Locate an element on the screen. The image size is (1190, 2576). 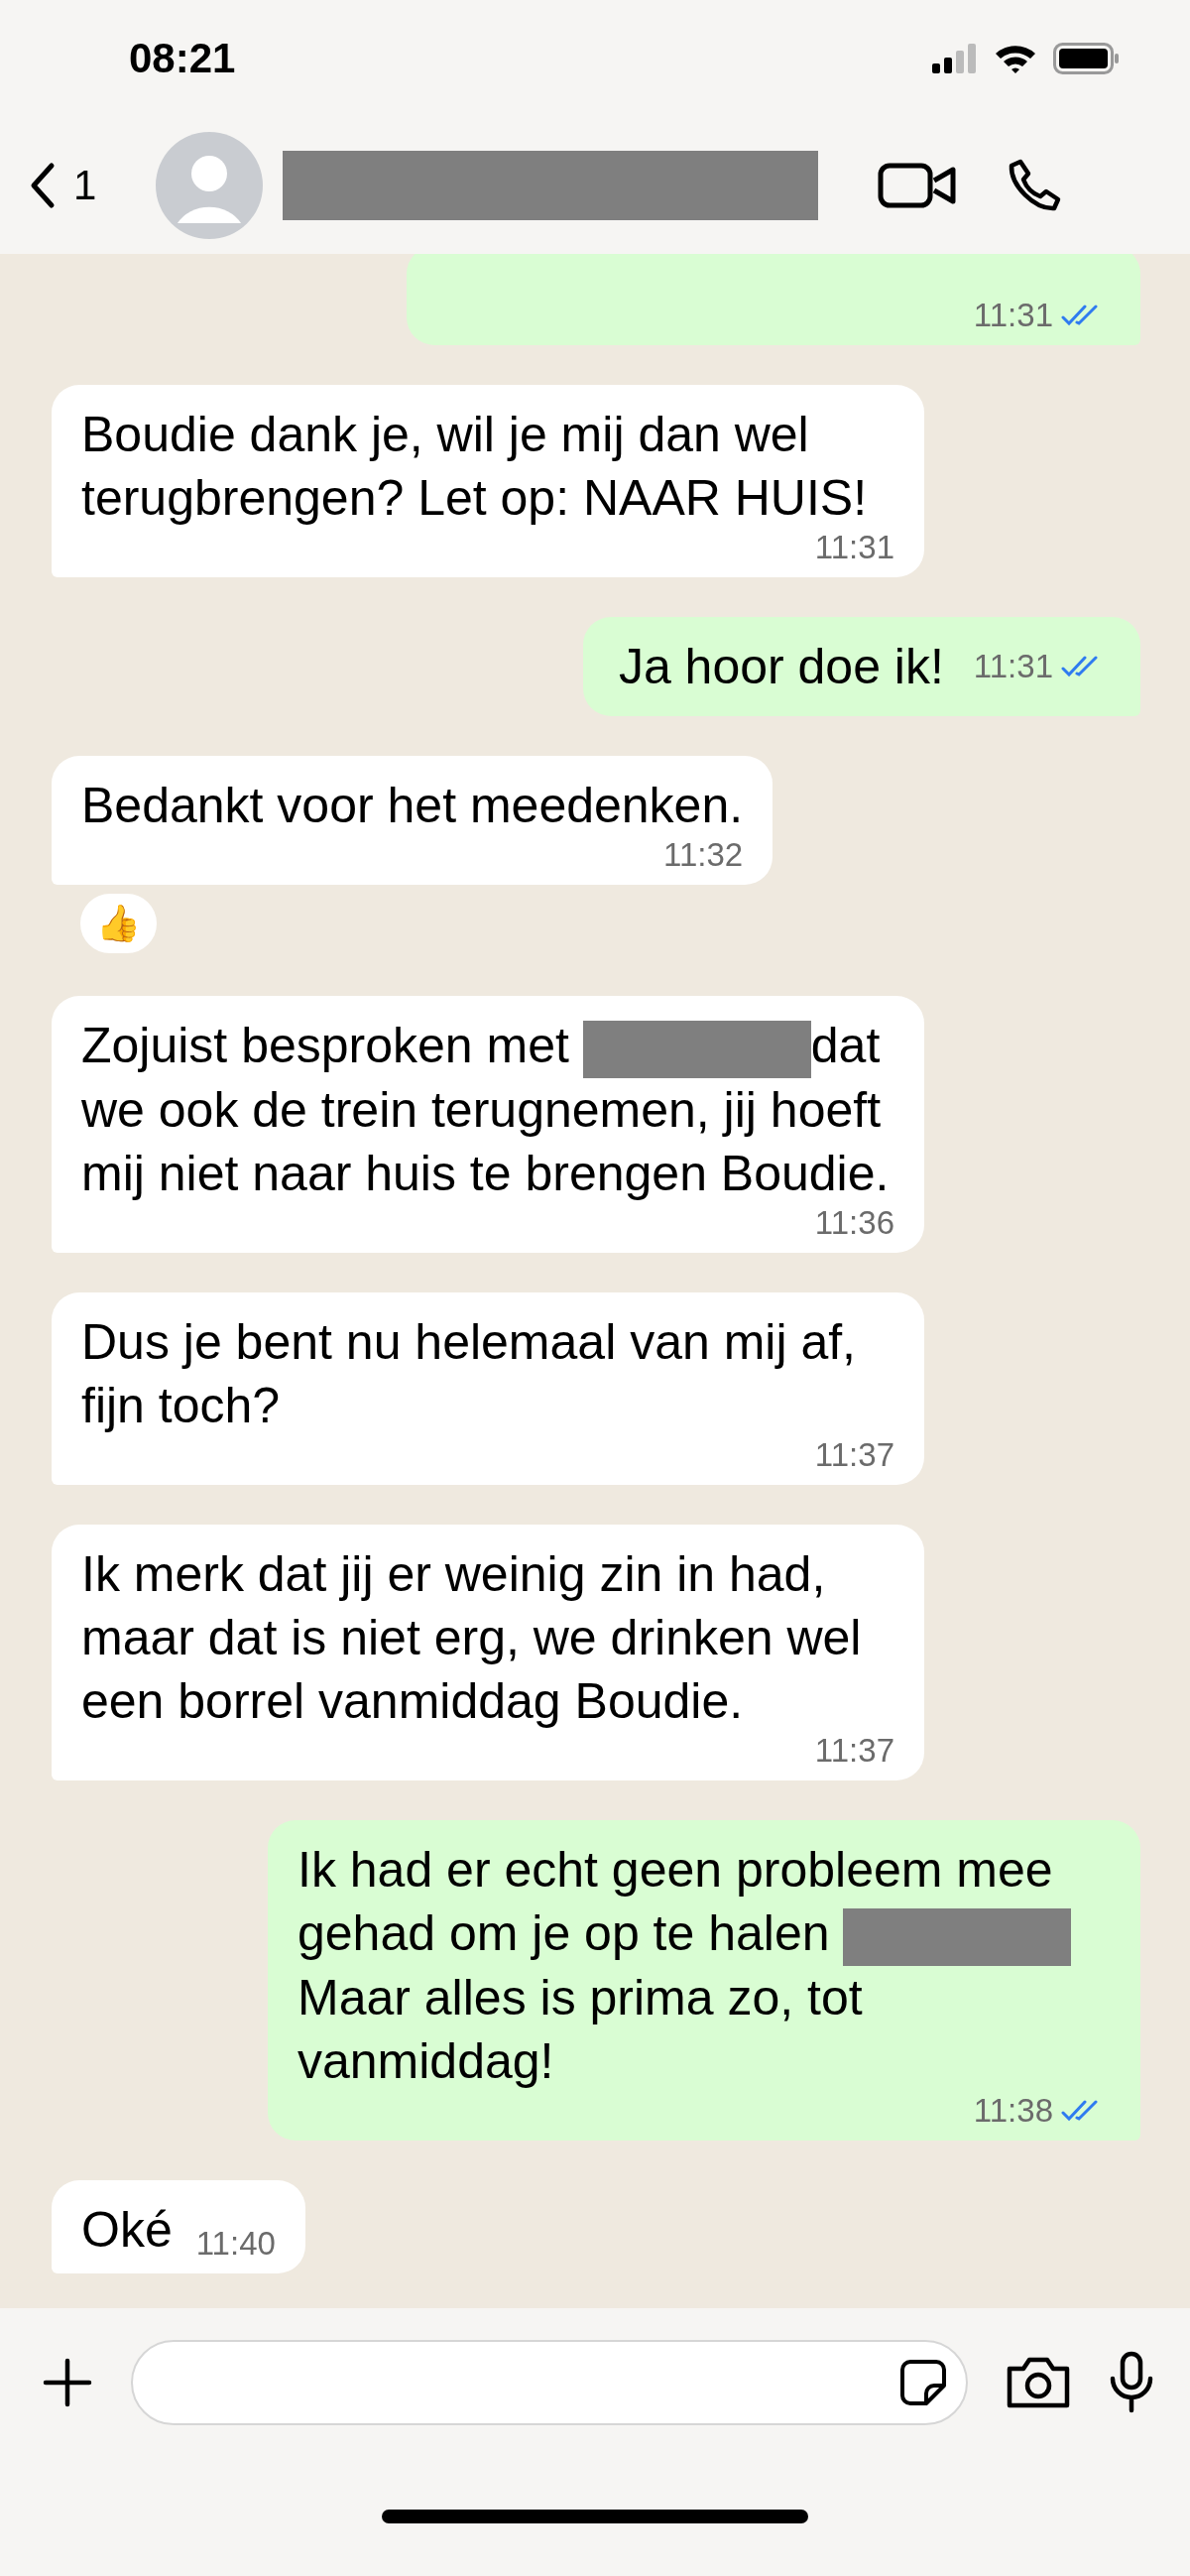
message-text: Ja hoor doe ik! is located at coordinates (781, 667).